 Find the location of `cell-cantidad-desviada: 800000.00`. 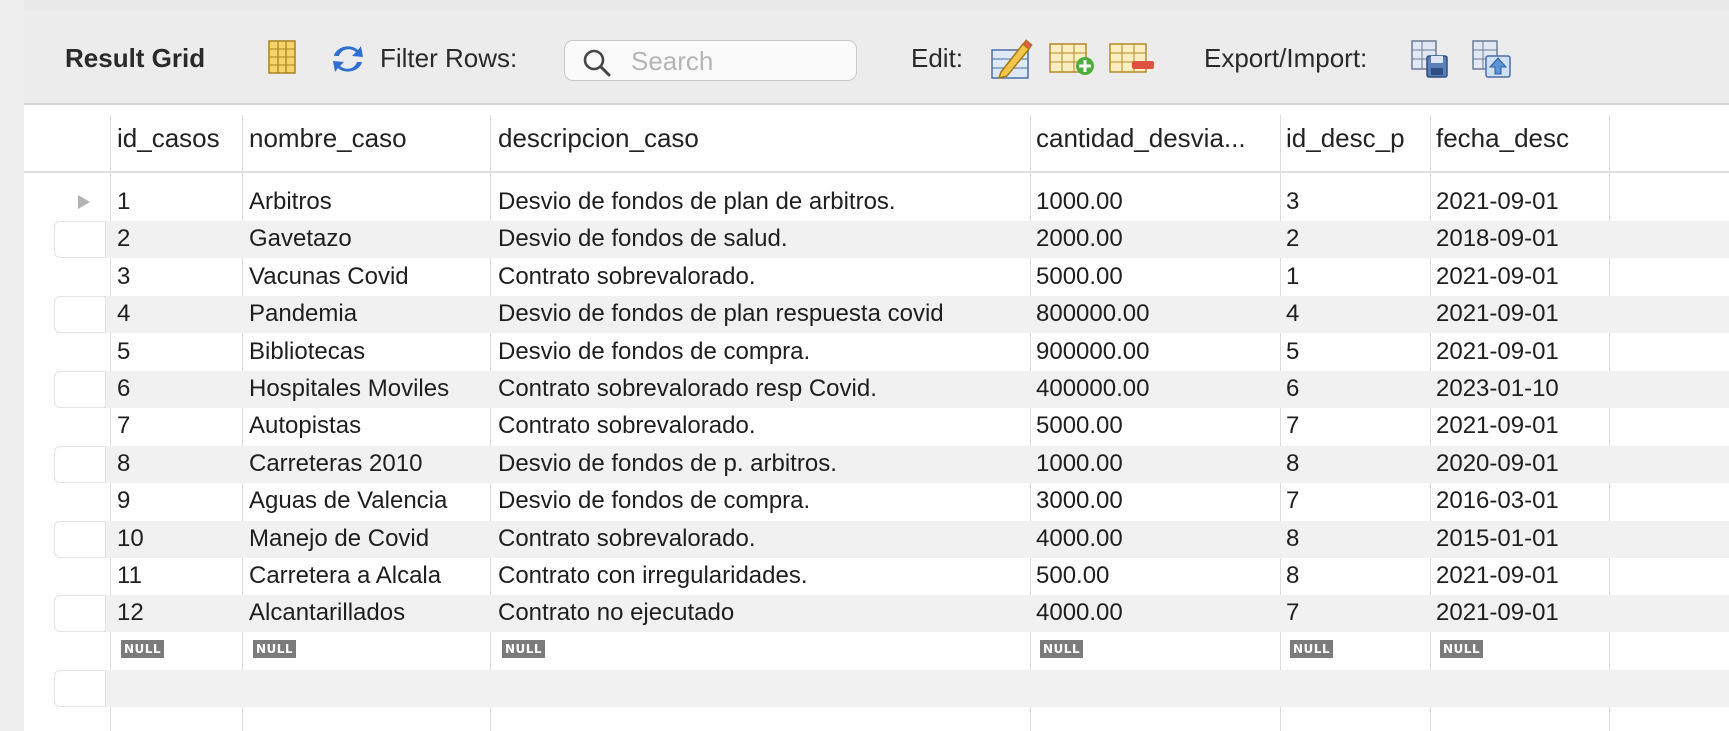

cell-cantidad-desviada: 800000.00 is located at coordinates (1156, 314).